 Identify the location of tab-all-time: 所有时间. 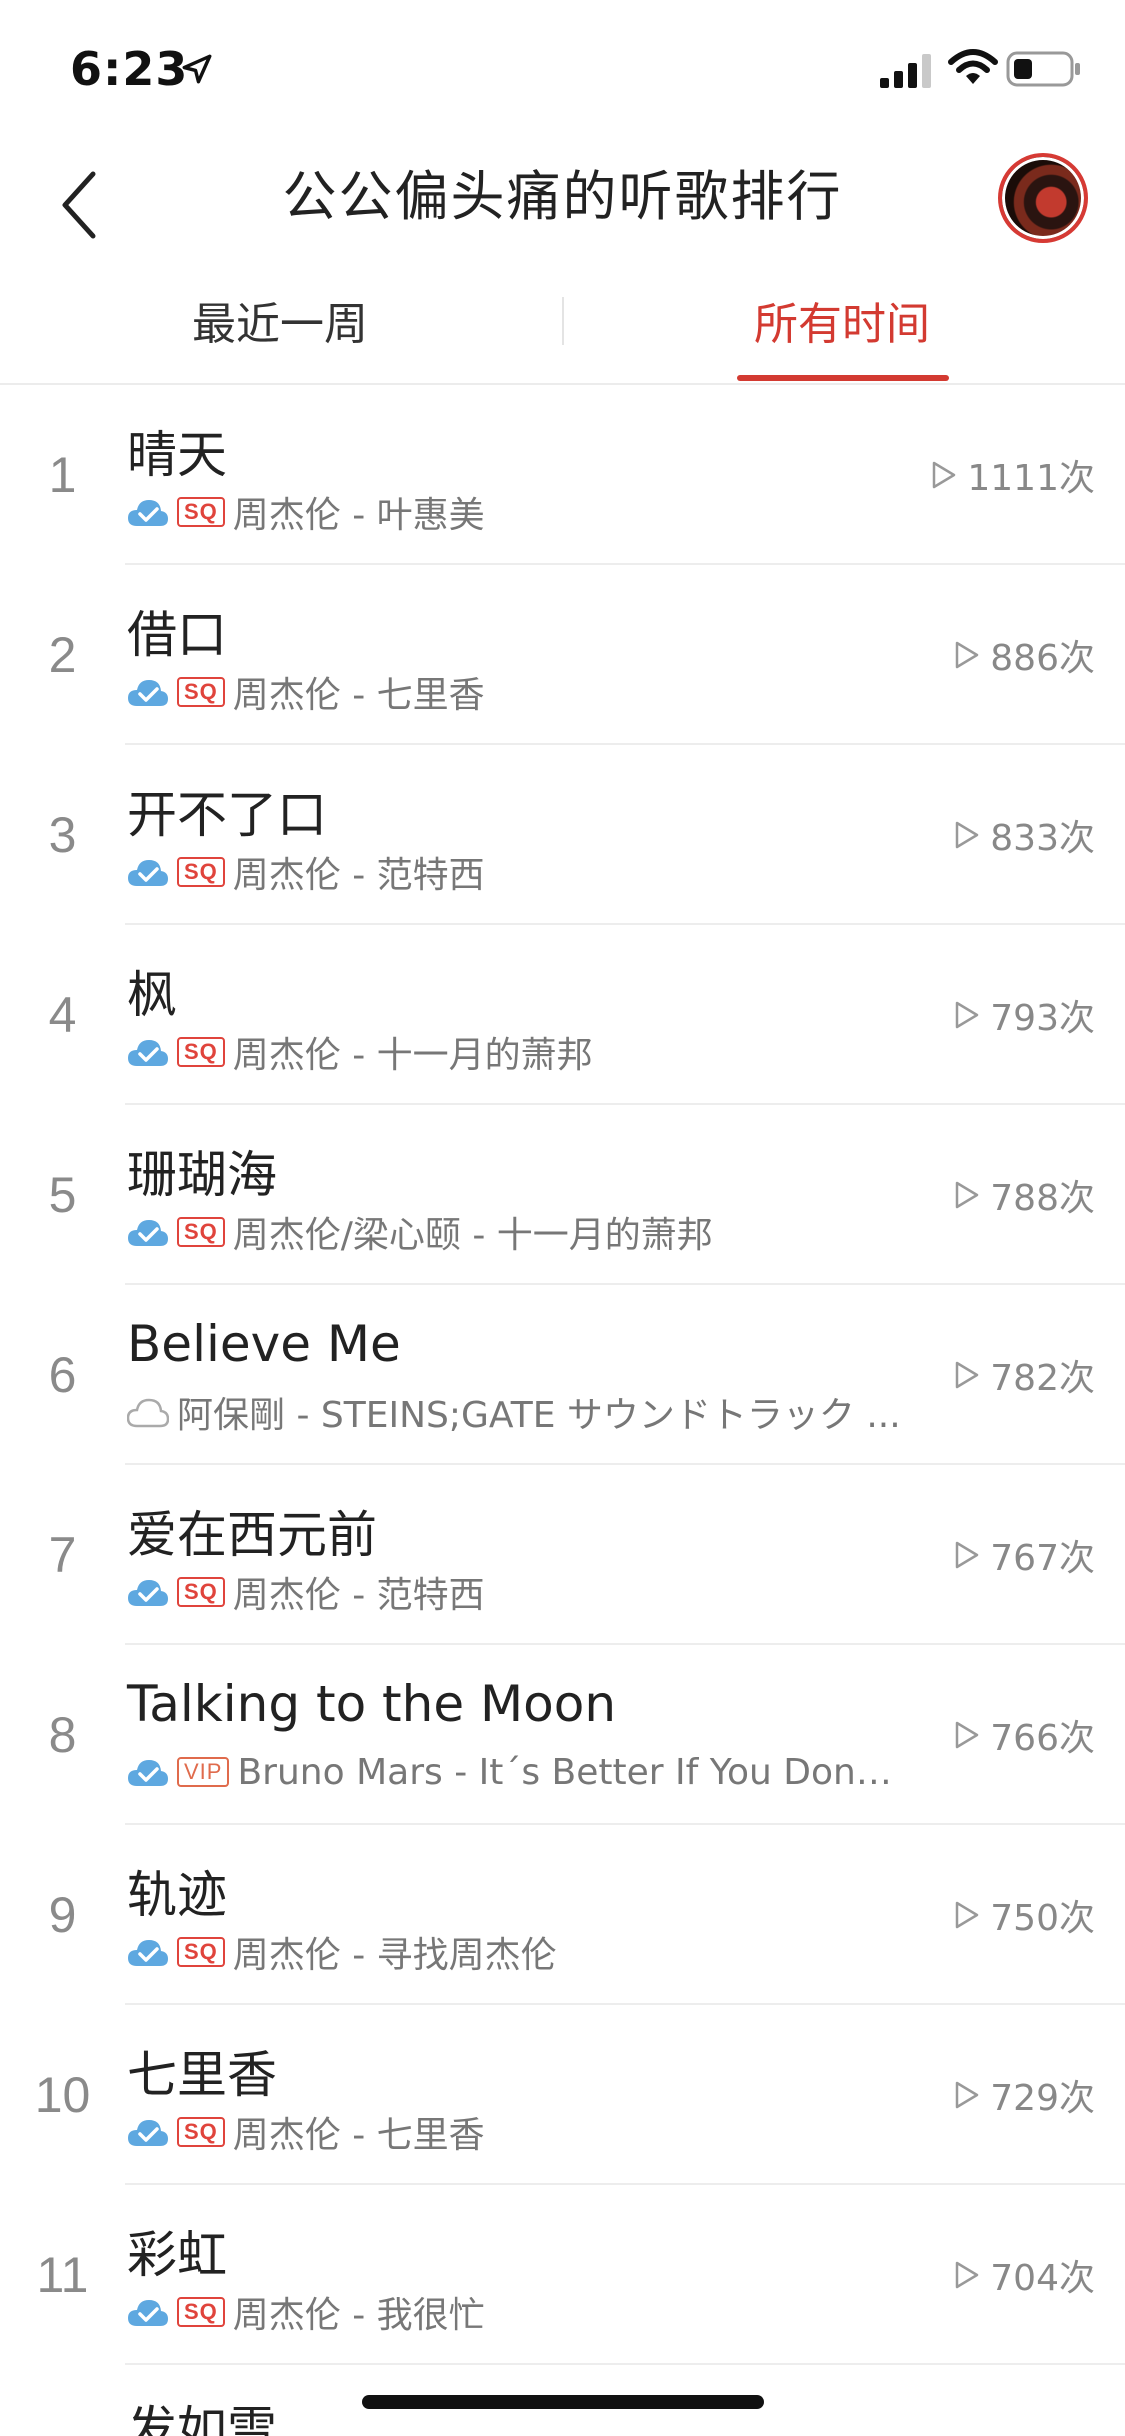
(842, 330).